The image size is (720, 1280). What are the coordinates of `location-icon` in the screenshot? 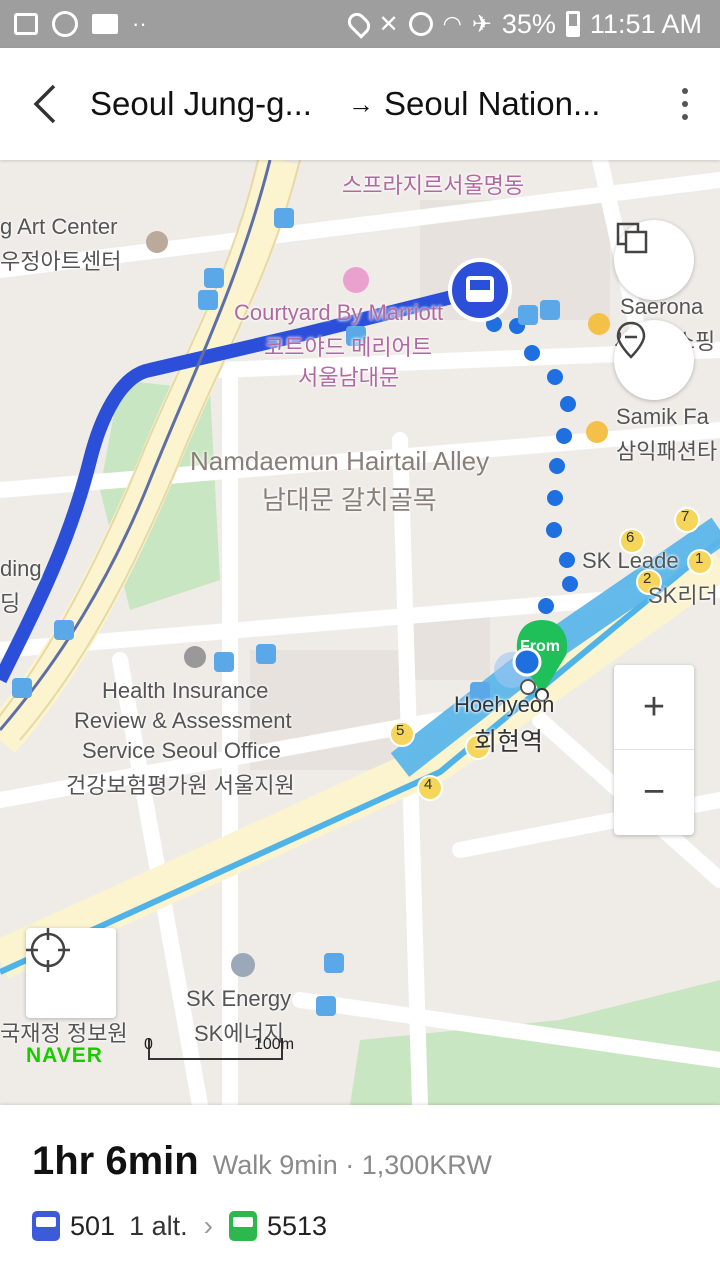 It's located at (359, 24).